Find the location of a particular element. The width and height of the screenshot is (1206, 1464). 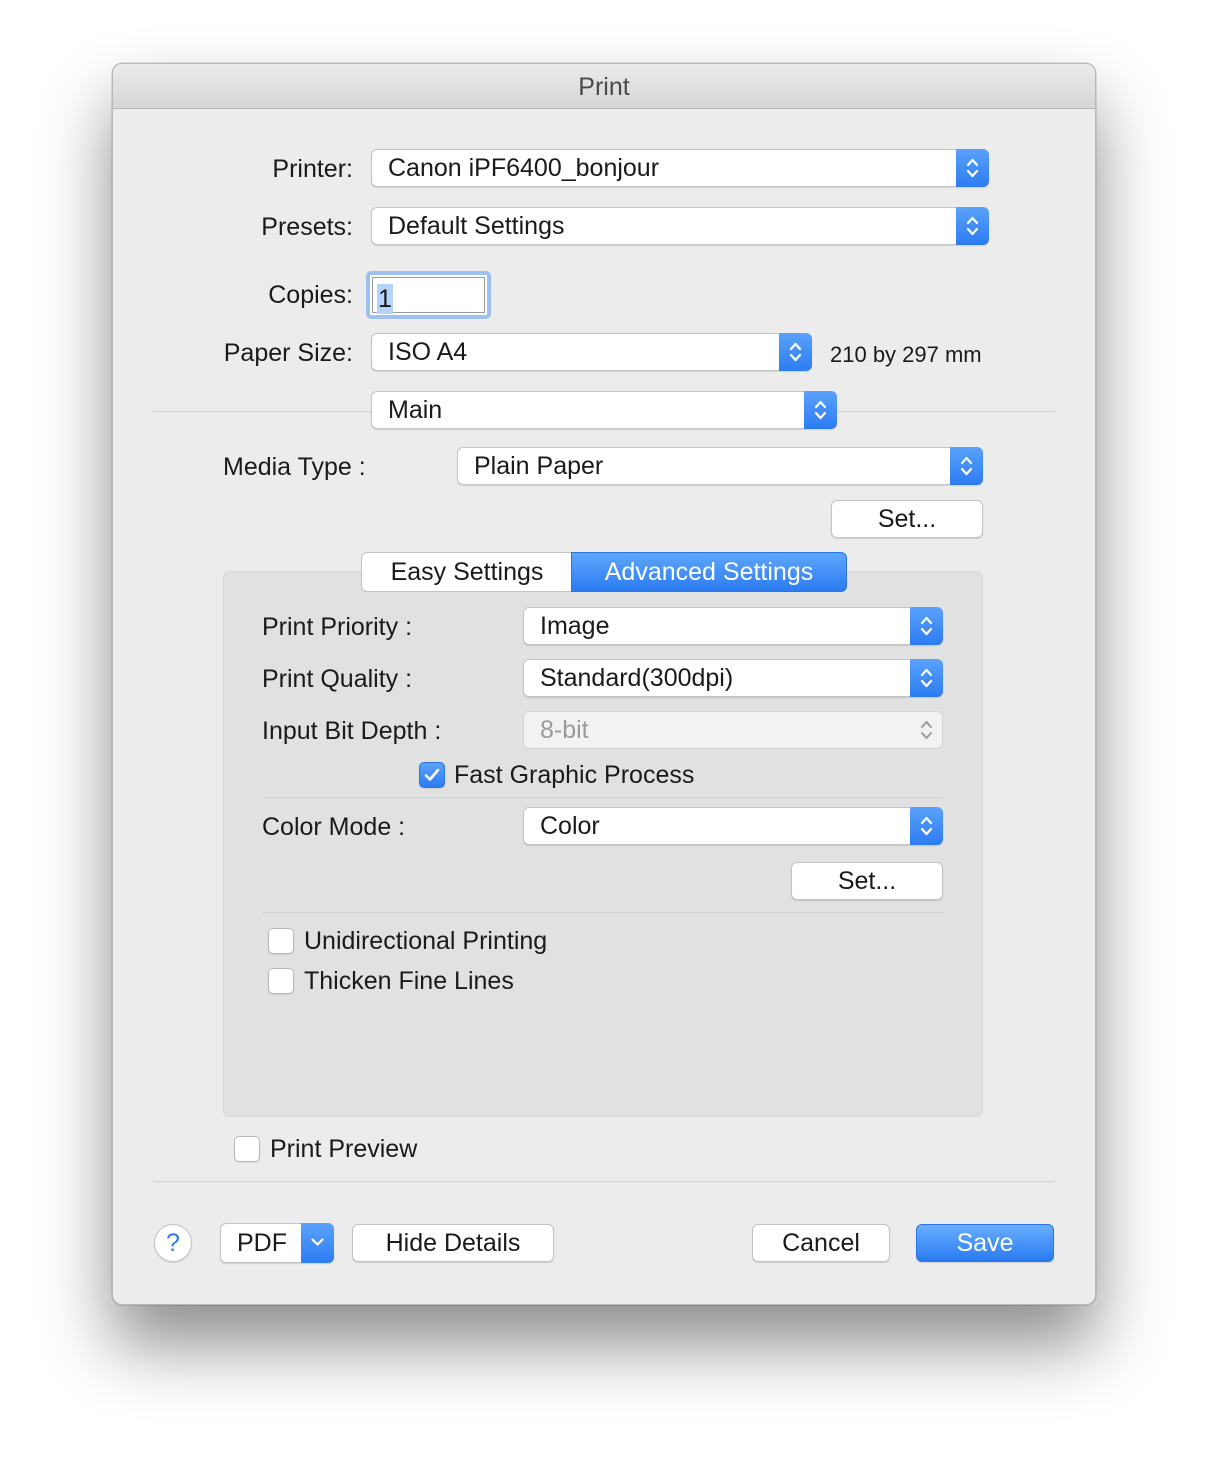

copies-input: 1 is located at coordinates (428, 295).